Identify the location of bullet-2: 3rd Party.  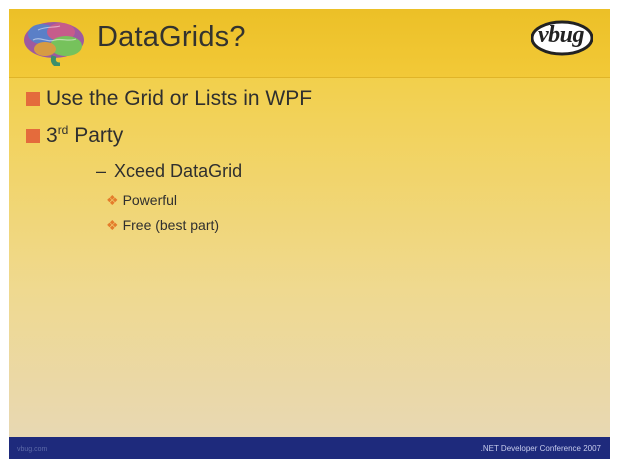
(74, 135).